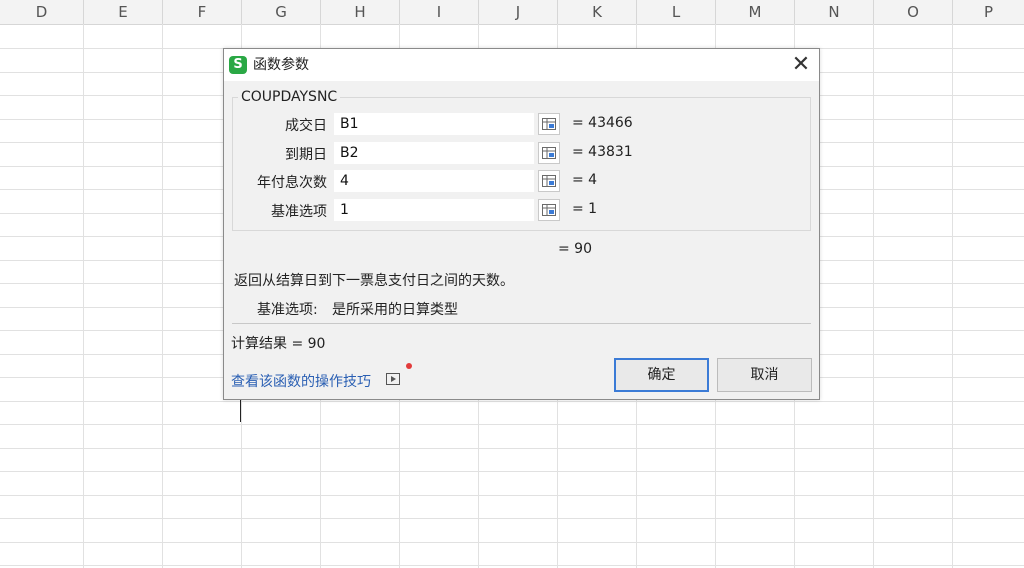  I want to click on divider, so click(521, 323).